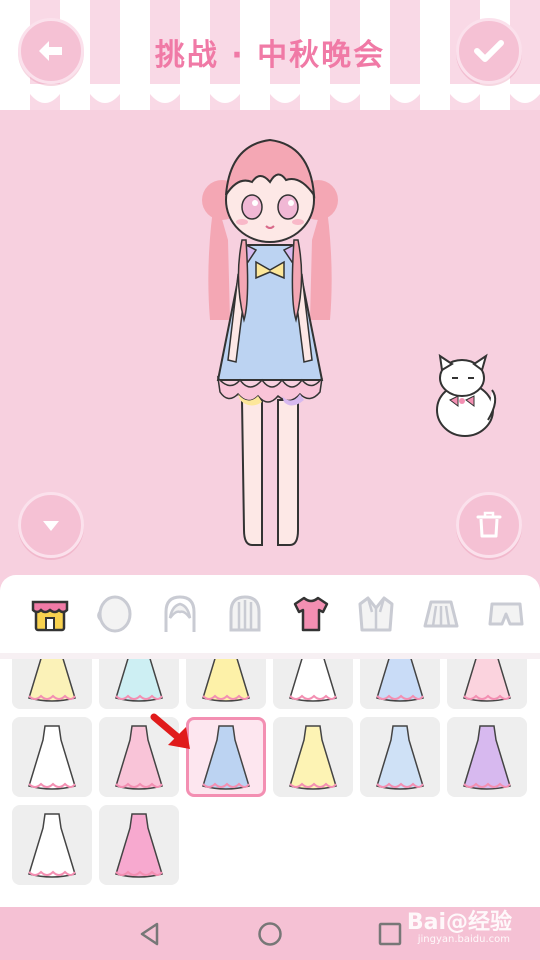 The height and width of the screenshot is (960, 540). I want to click on chevron-down-icon, so click(51, 526).